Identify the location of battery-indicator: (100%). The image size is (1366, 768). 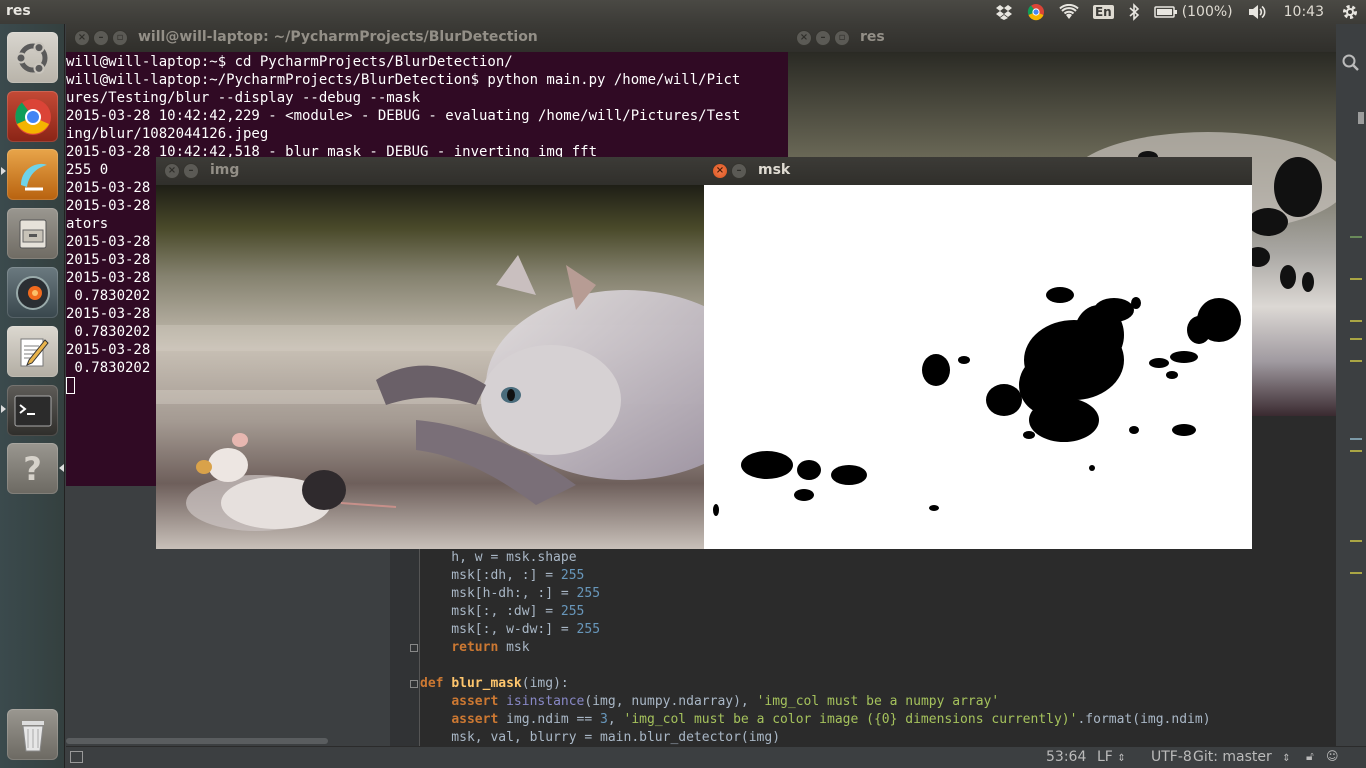
(1193, 12).